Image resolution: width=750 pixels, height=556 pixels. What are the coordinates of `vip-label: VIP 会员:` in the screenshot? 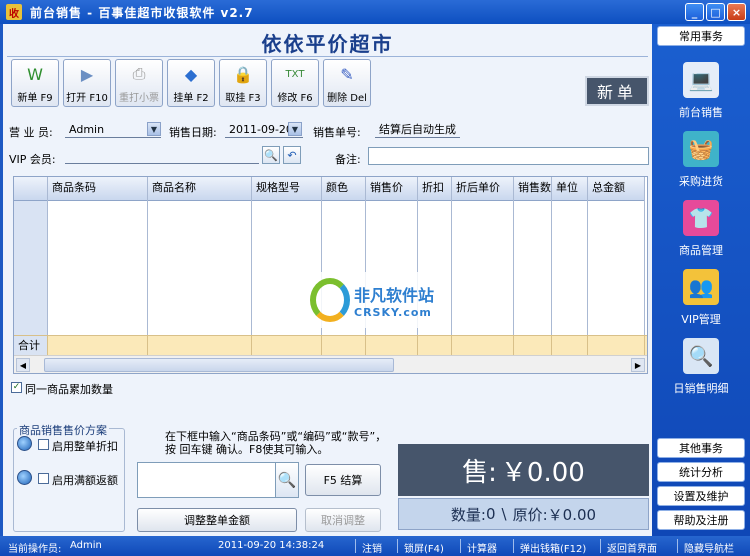 It's located at (32, 159).